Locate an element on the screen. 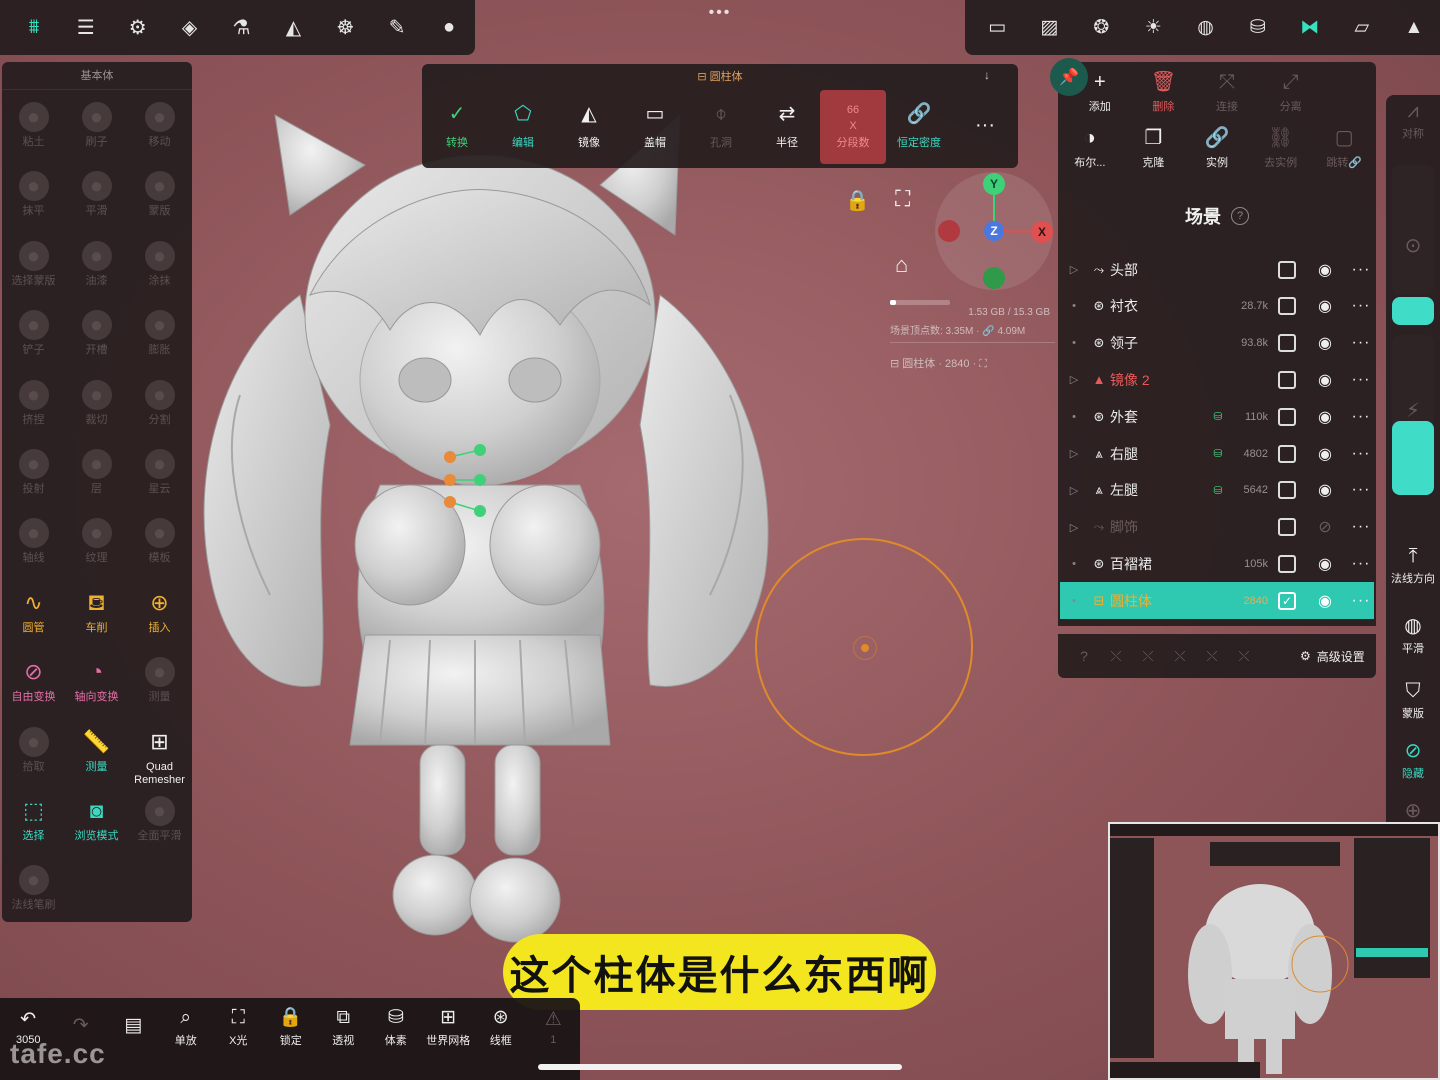  clone-button: ❐ 克隆 is located at coordinates (1154, 149).